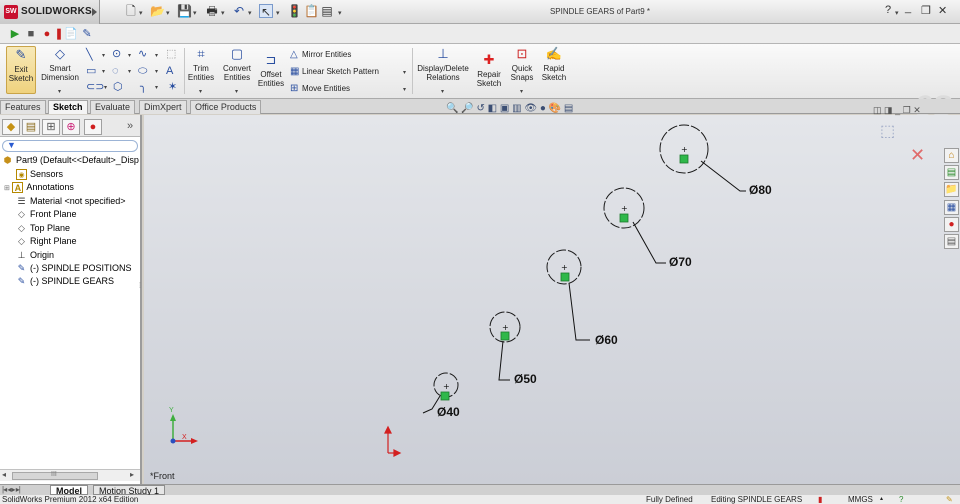 The height and width of the screenshot is (504, 960). I want to click on move-dropdown: ▾, so click(404, 89).